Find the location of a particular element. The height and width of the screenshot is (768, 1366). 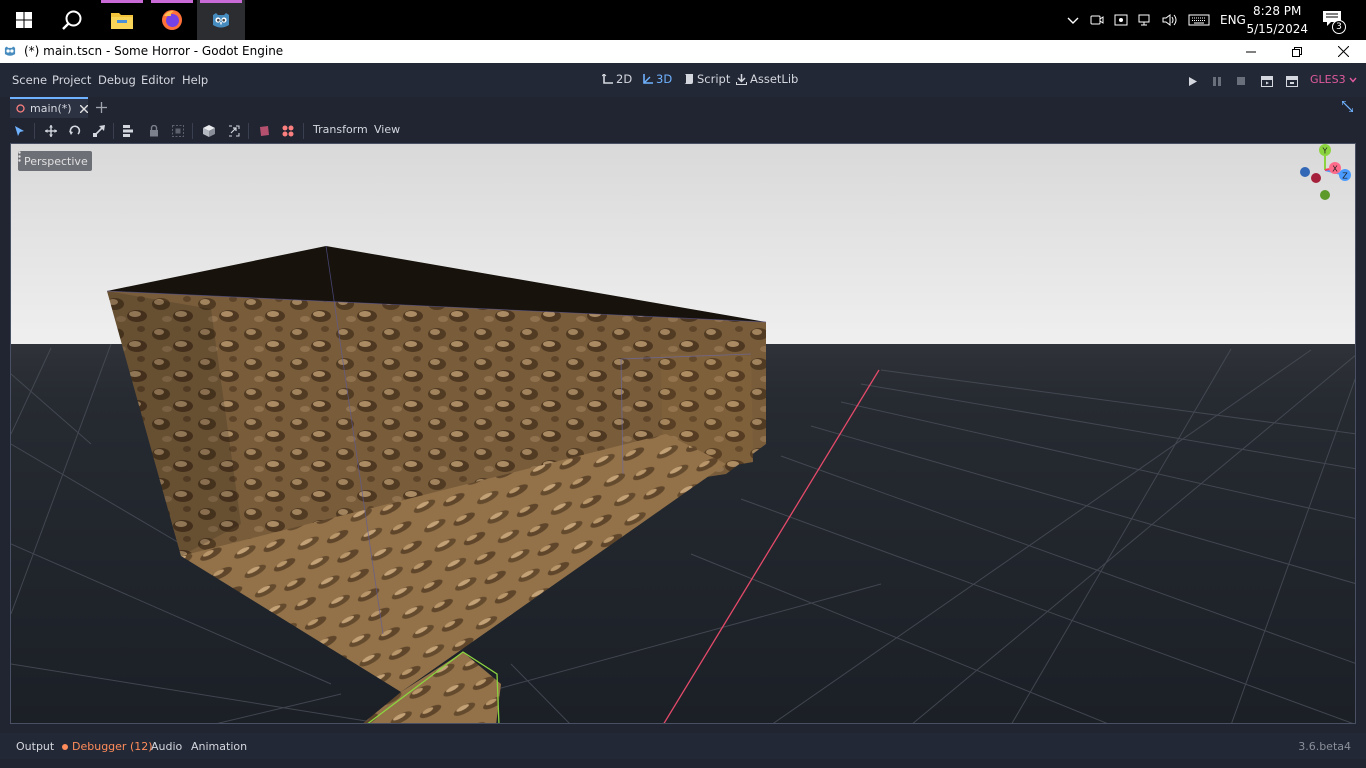

warning-dot-icon is located at coordinates (65, 746).